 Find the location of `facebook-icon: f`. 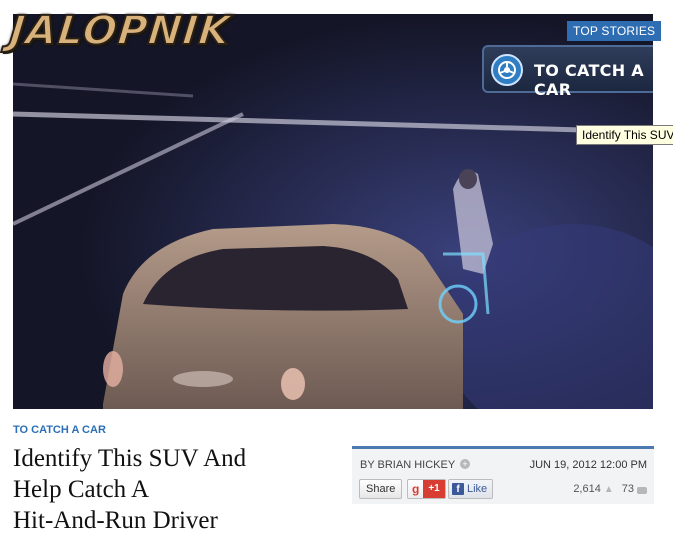

facebook-icon: f is located at coordinates (458, 489).